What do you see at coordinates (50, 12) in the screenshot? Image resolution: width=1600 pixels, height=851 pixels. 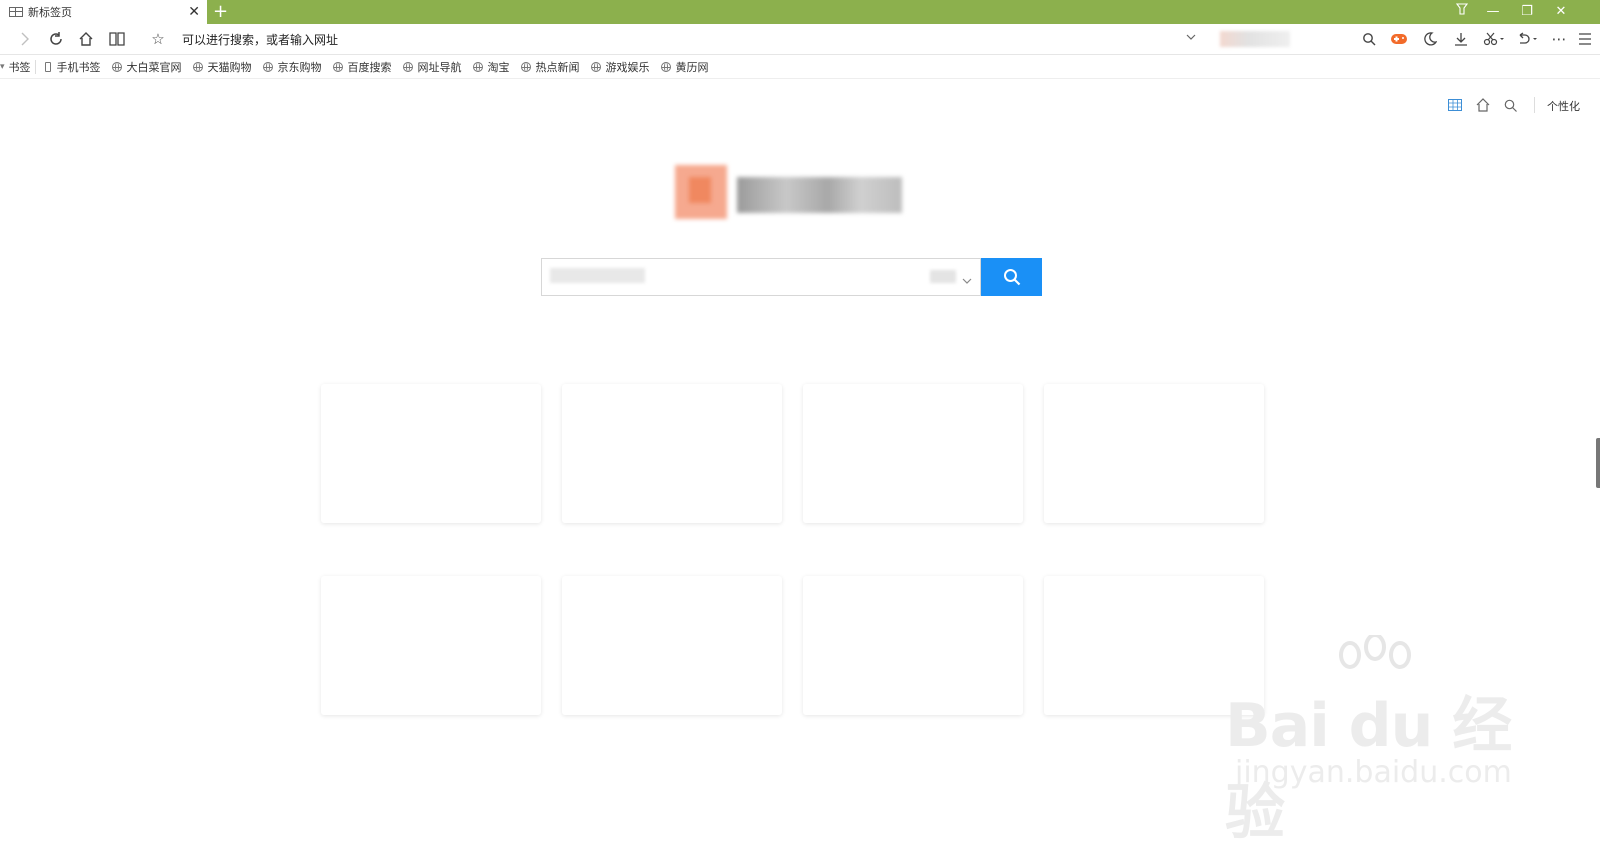 I see `tab-title: 新标签页` at bounding box center [50, 12].